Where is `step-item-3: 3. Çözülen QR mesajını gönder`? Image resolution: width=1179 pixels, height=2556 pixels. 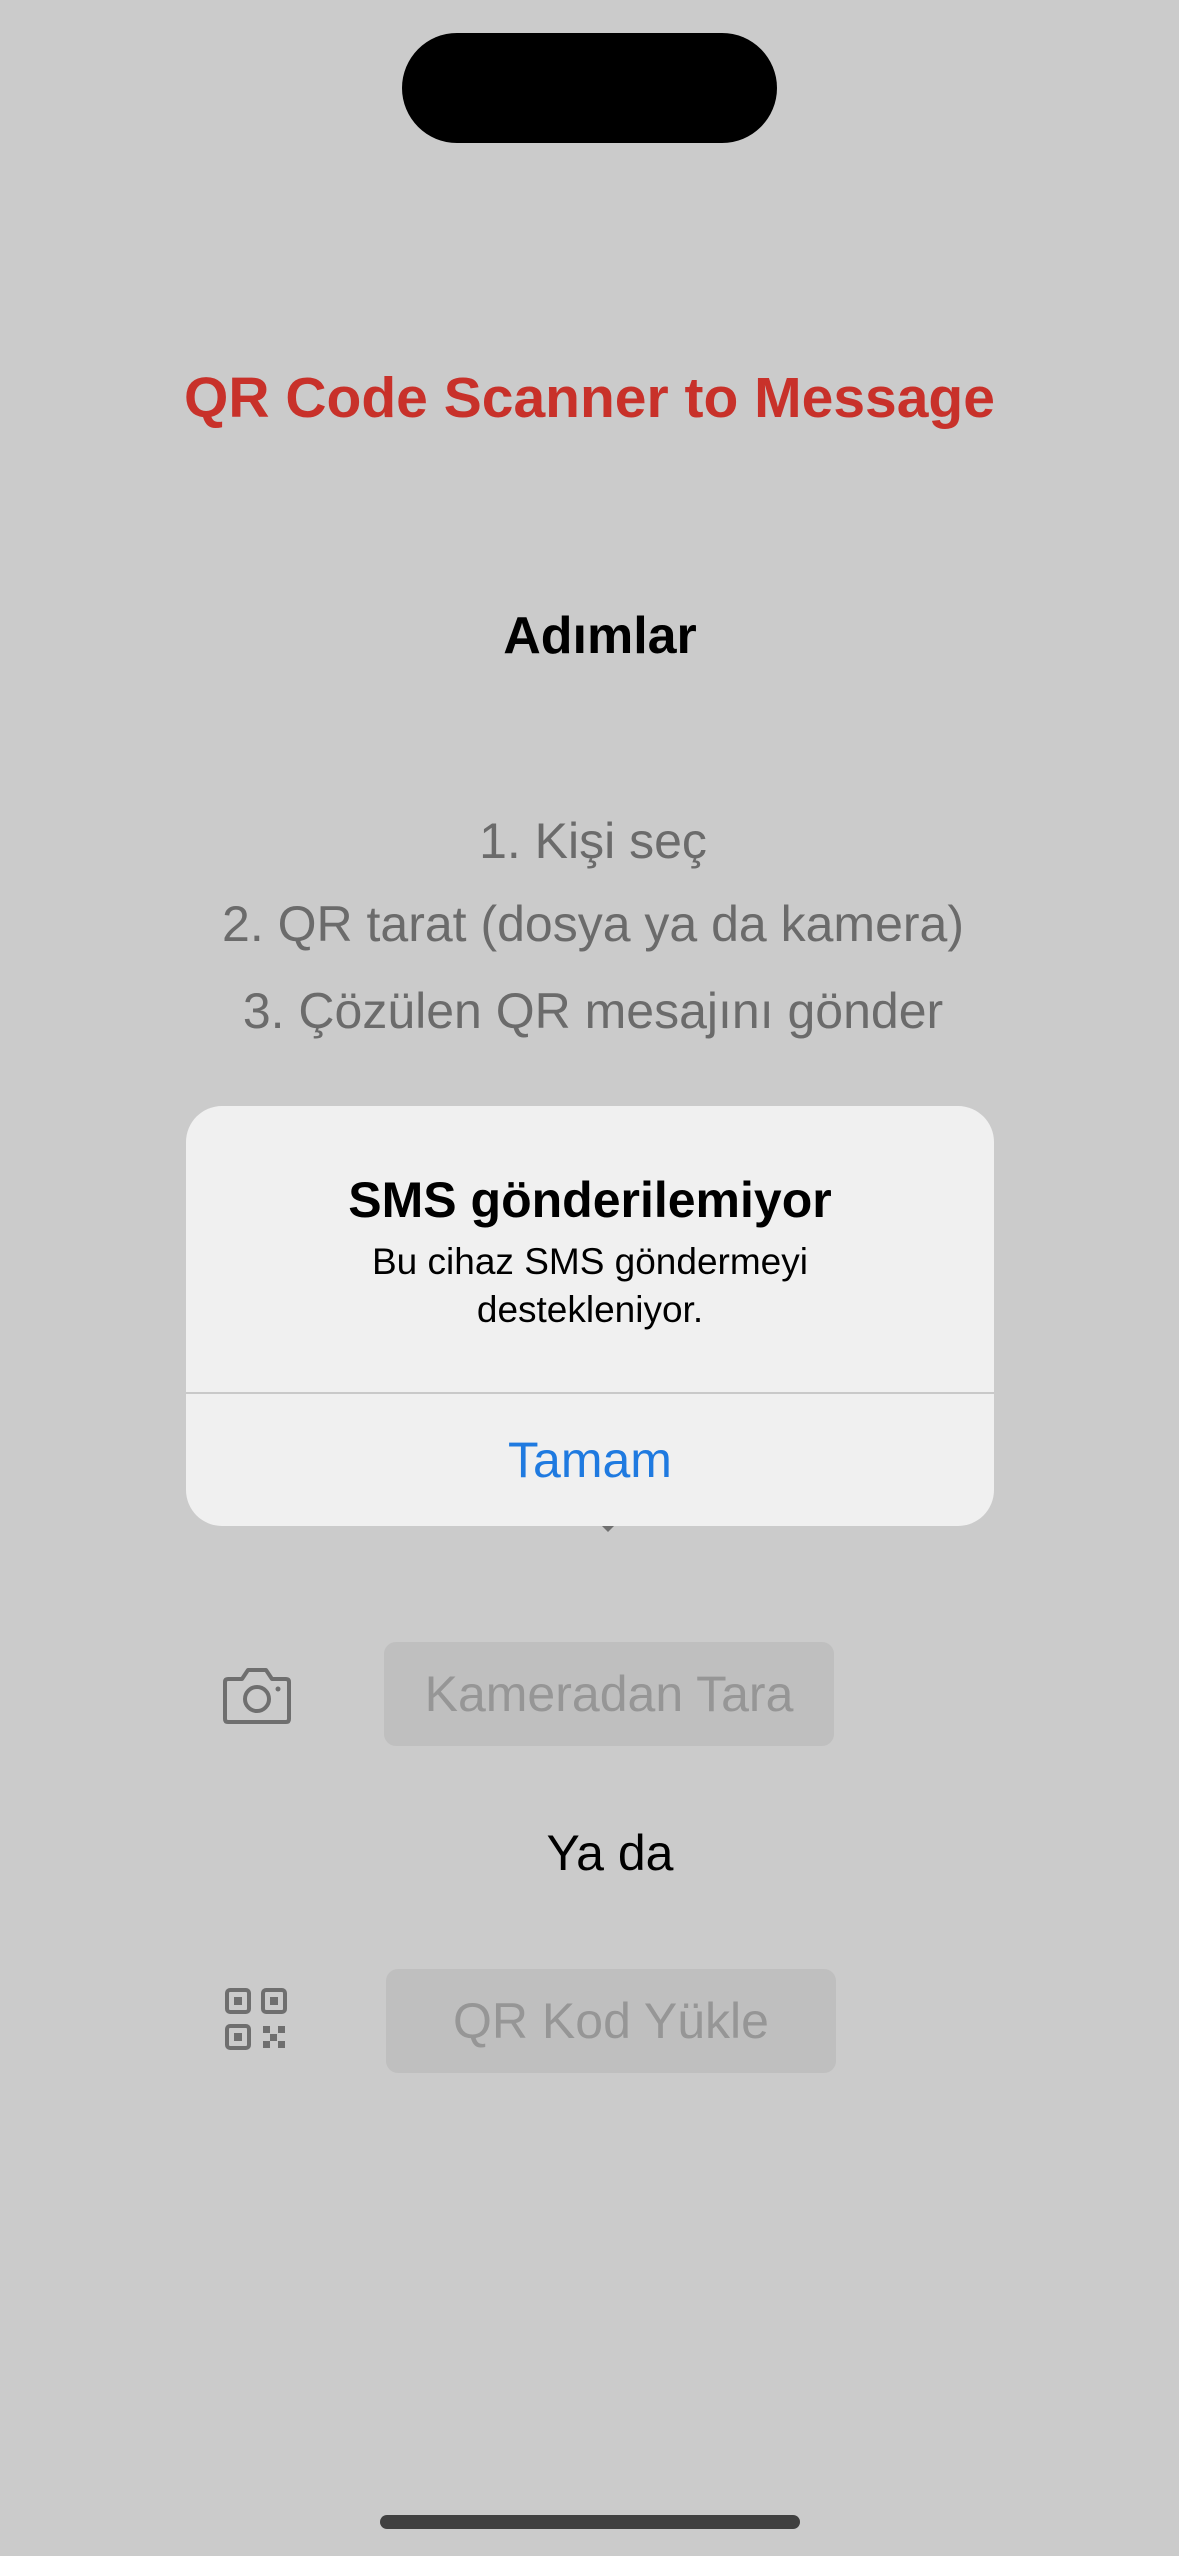 step-item-3: 3. Çözülen QR mesajını gönder is located at coordinates (593, 1011).